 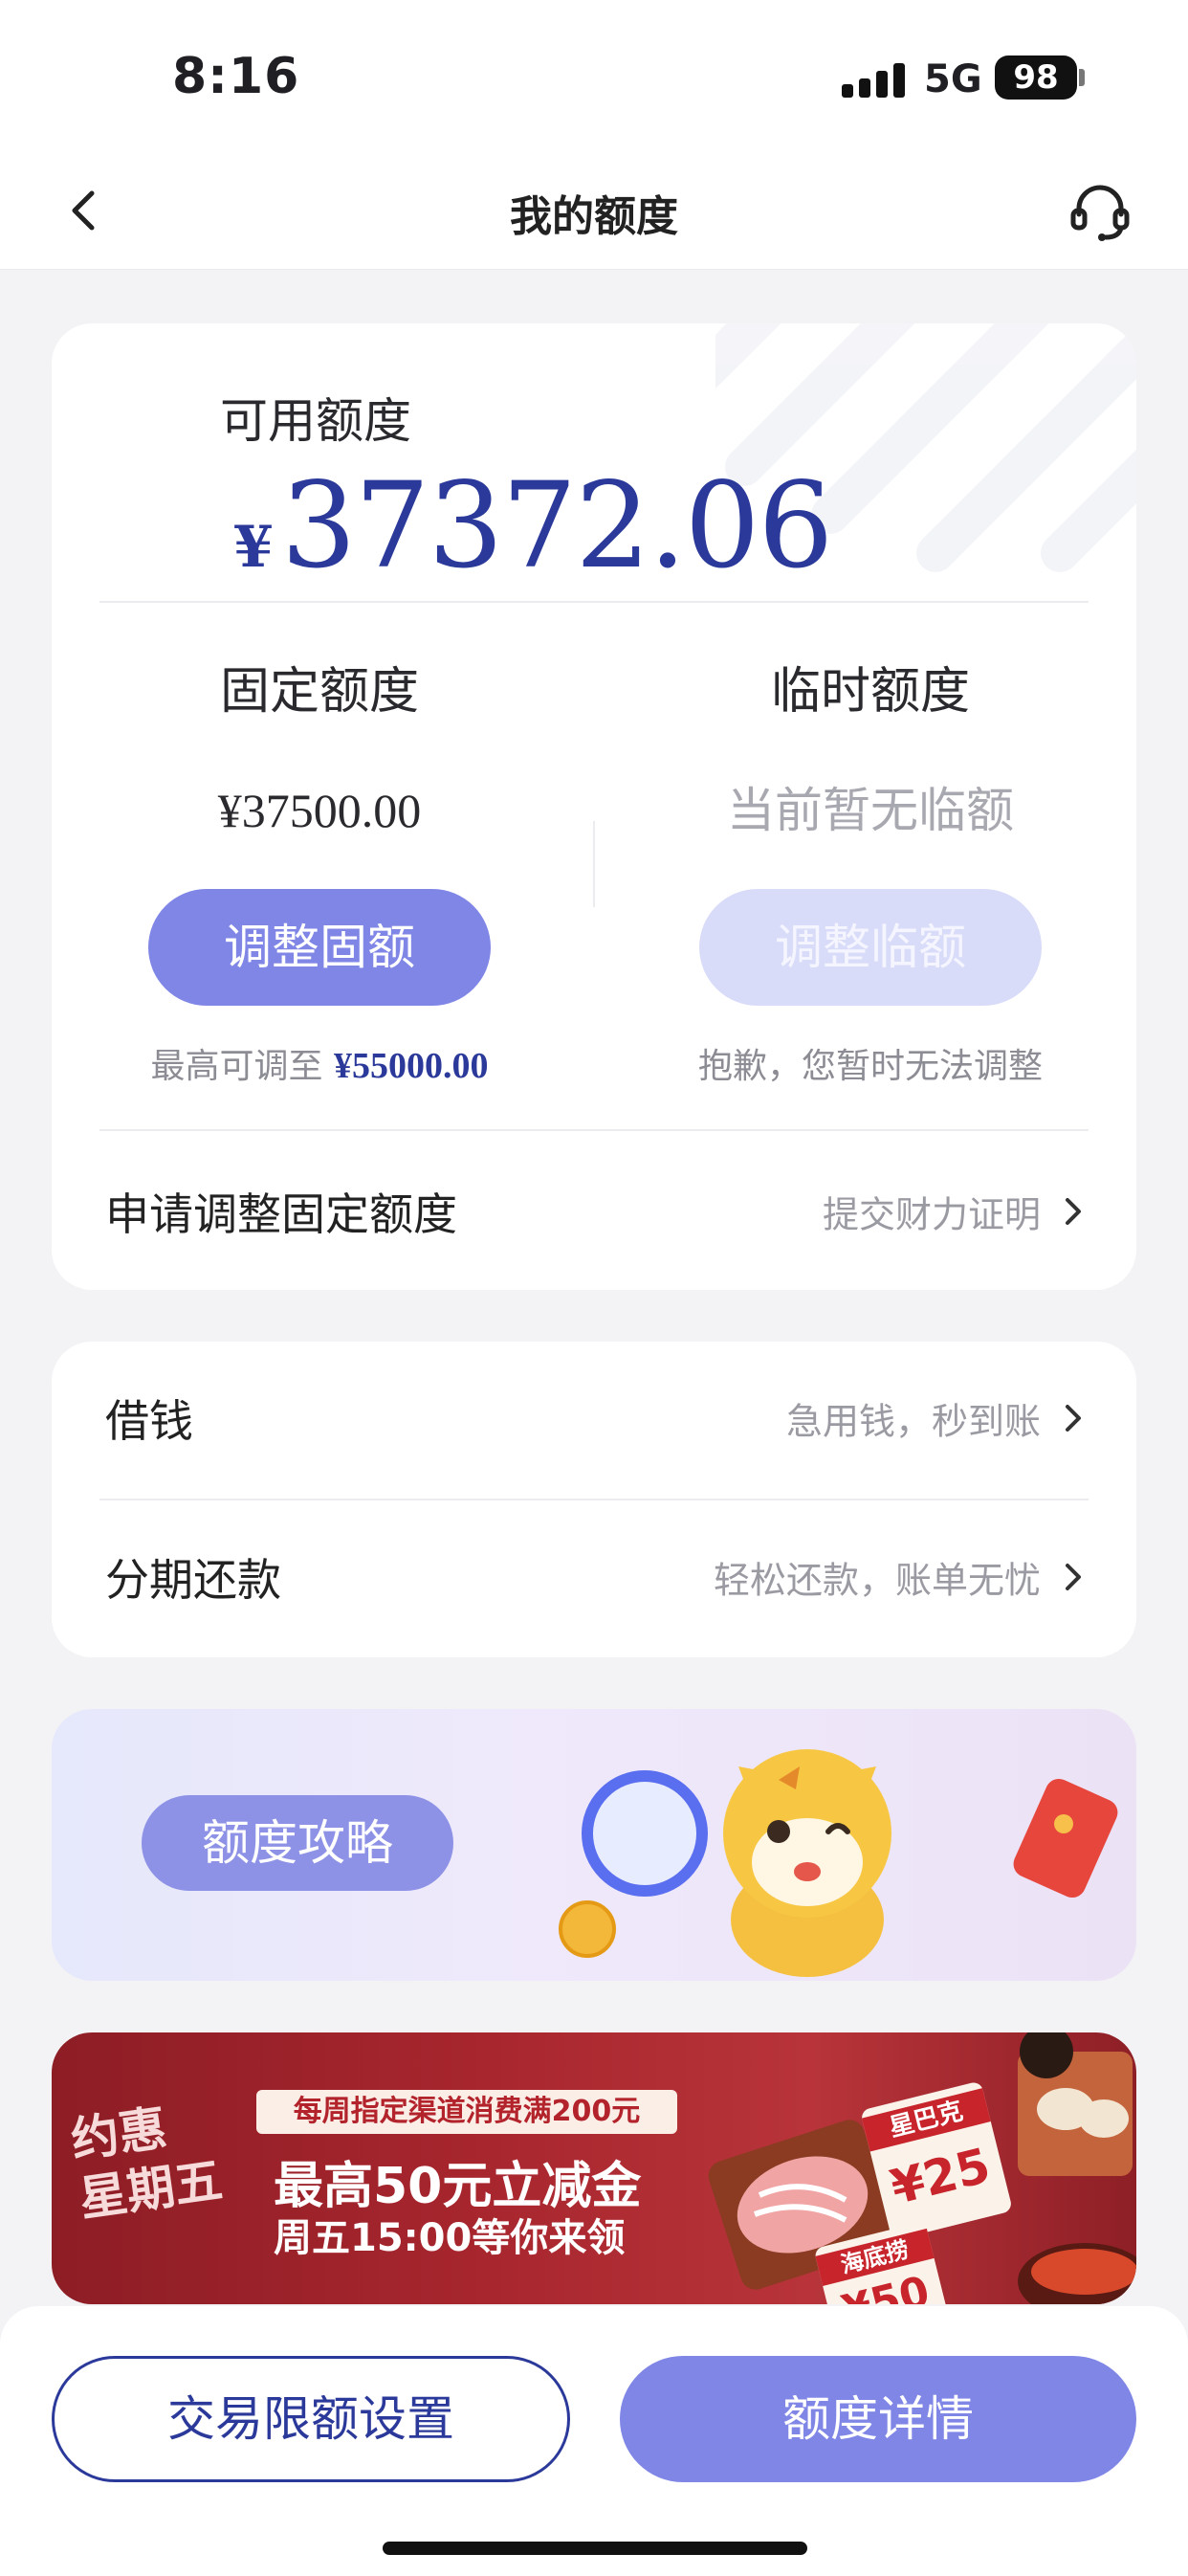 I want to click on promo-subline: 周五15:00等你来领, so click(x=450, y=2238).